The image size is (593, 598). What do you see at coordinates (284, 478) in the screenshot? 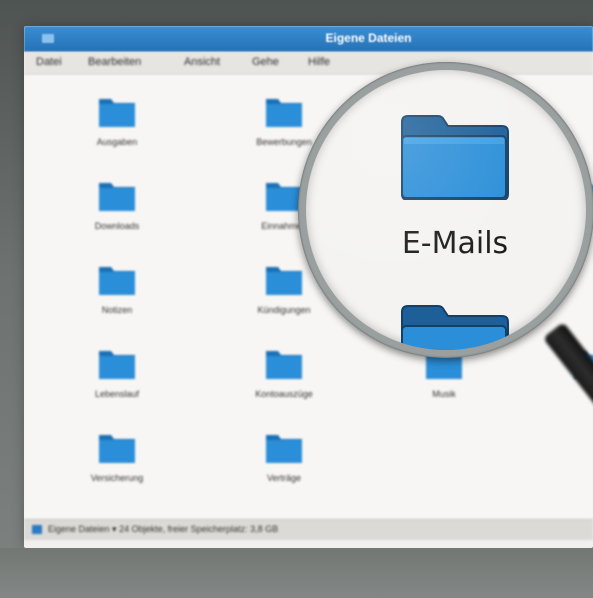
I see `folder-label: Verträge` at bounding box center [284, 478].